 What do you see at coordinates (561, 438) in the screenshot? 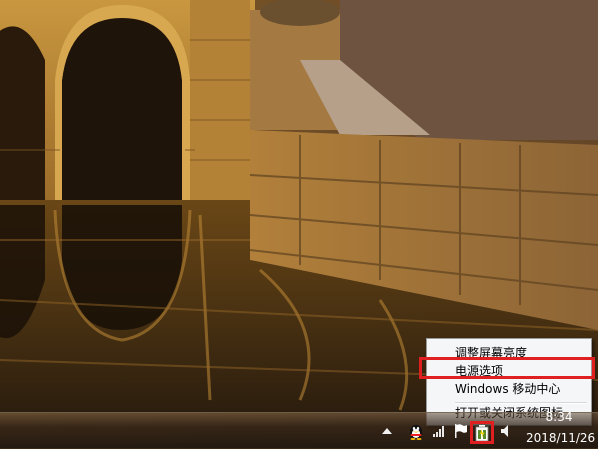
I see `clock-date: 2018/11/26` at bounding box center [561, 438].